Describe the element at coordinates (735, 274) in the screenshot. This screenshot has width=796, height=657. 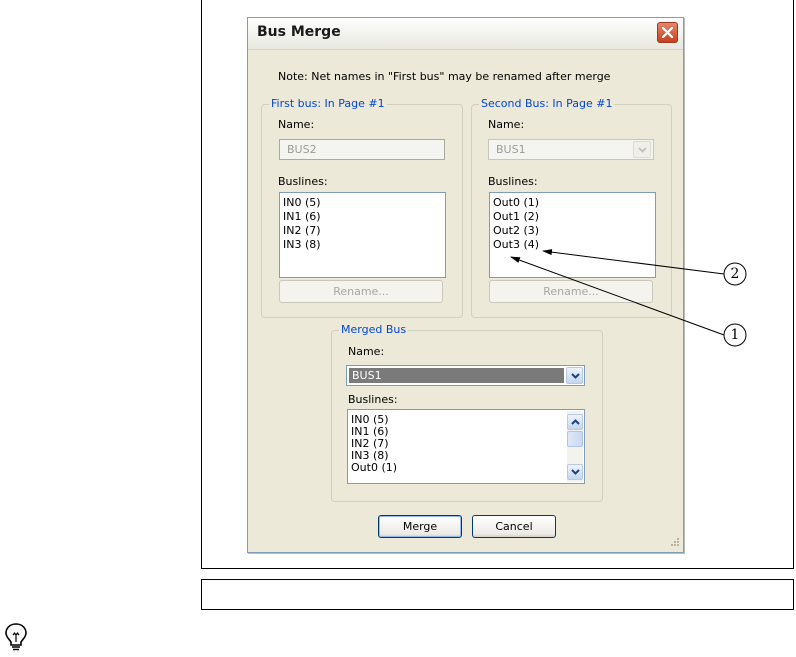
I see `callout-number-2: 2` at that location.